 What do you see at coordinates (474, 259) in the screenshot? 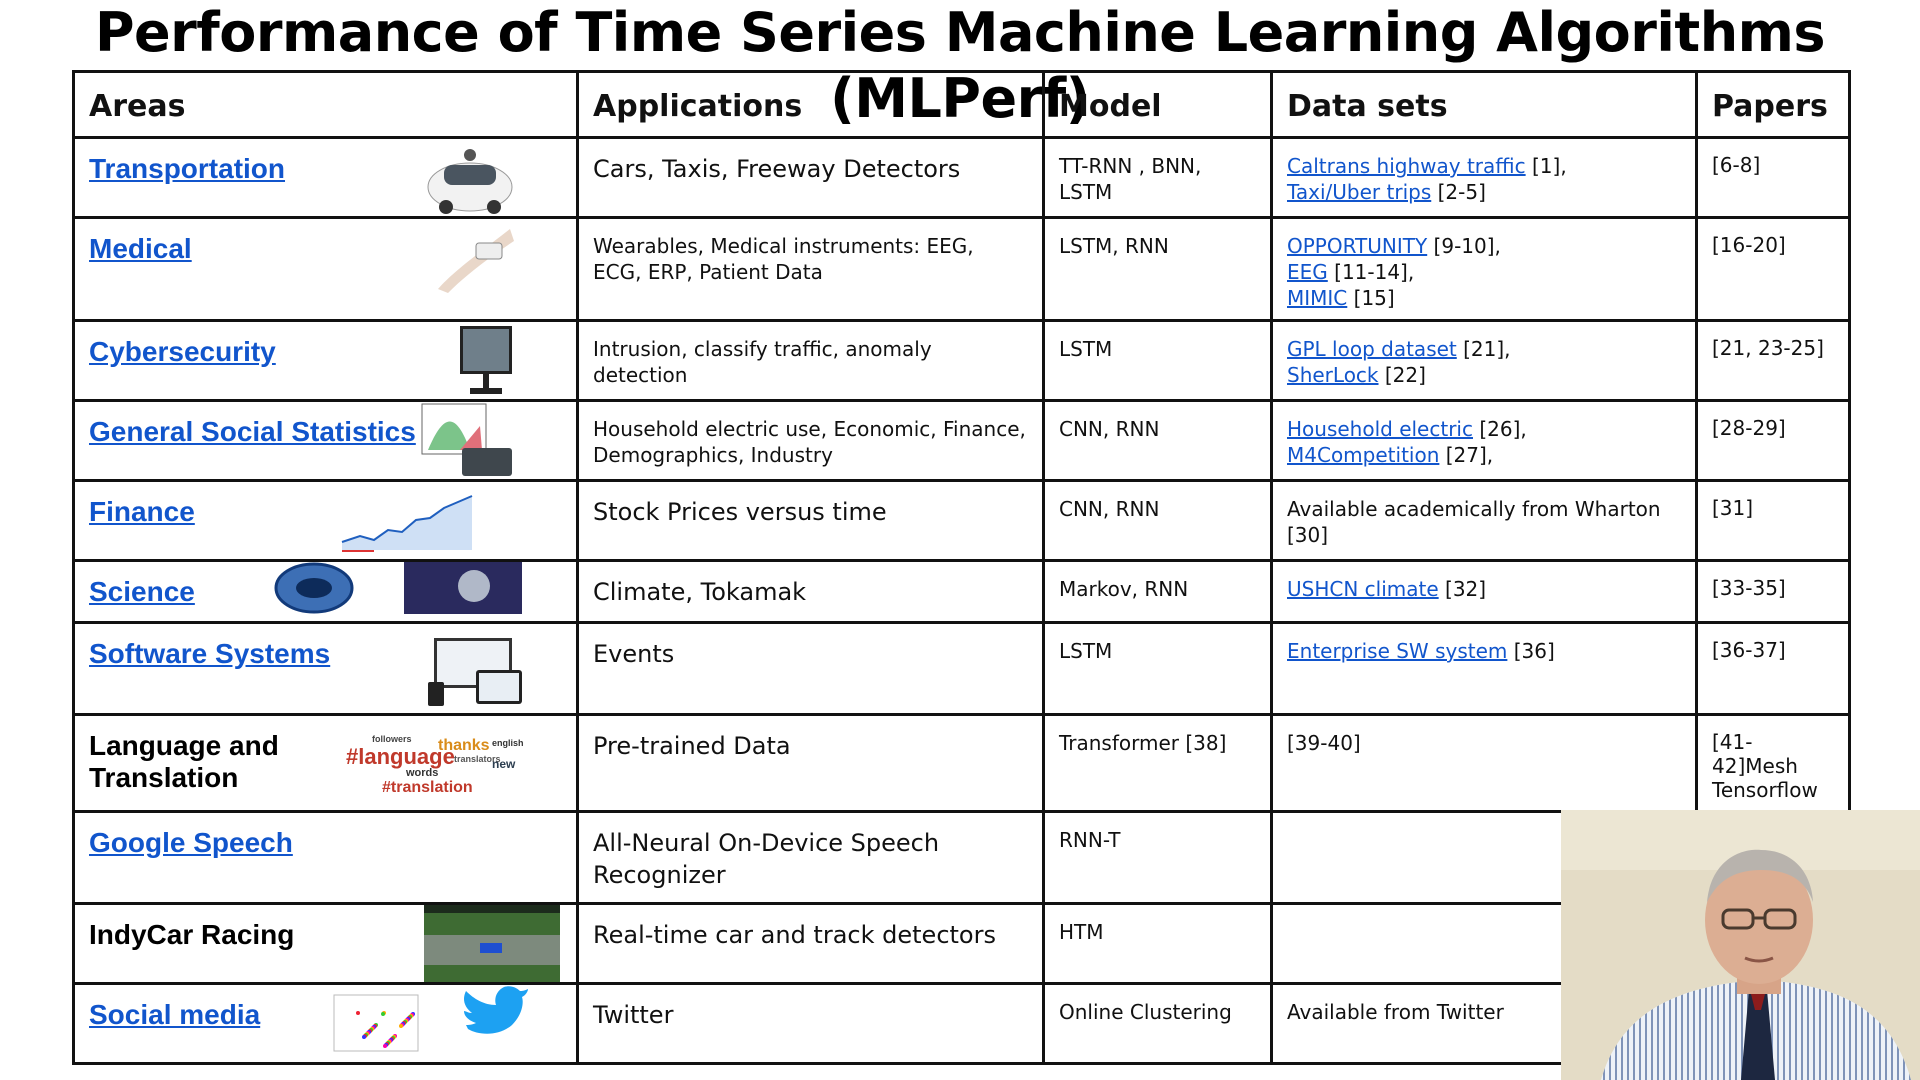
I see `wearable-image` at bounding box center [474, 259].